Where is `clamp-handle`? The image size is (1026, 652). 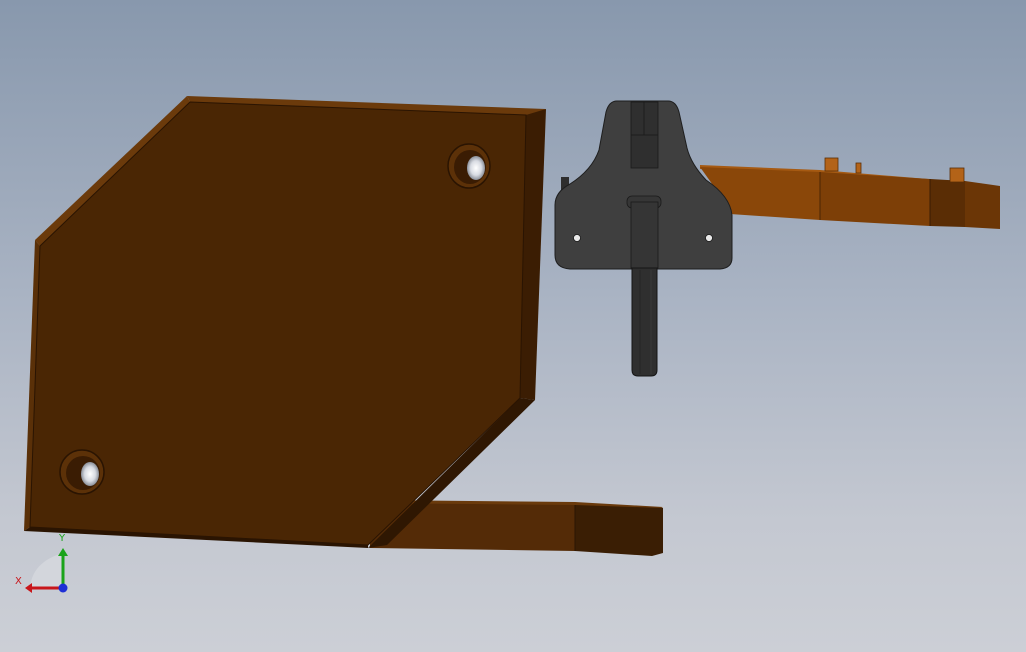 clamp-handle is located at coordinates (644, 322).